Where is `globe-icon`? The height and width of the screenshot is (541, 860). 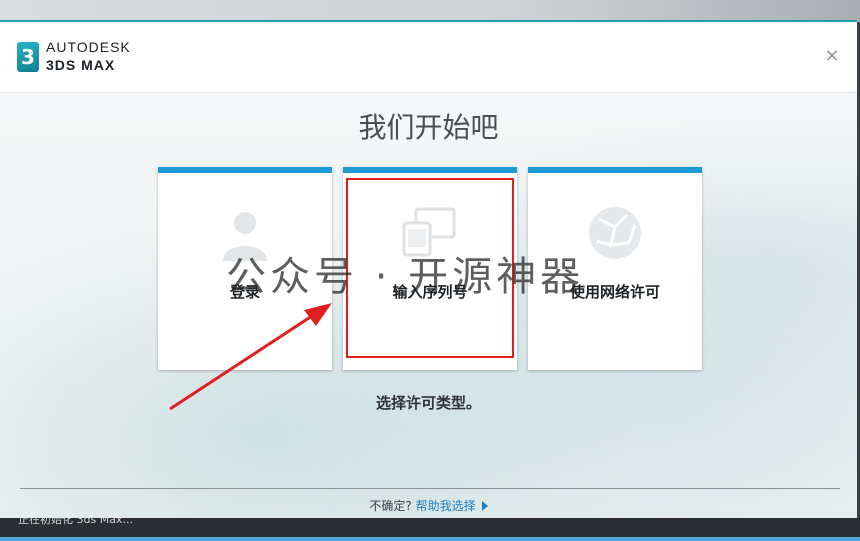
globe-icon is located at coordinates (615, 233).